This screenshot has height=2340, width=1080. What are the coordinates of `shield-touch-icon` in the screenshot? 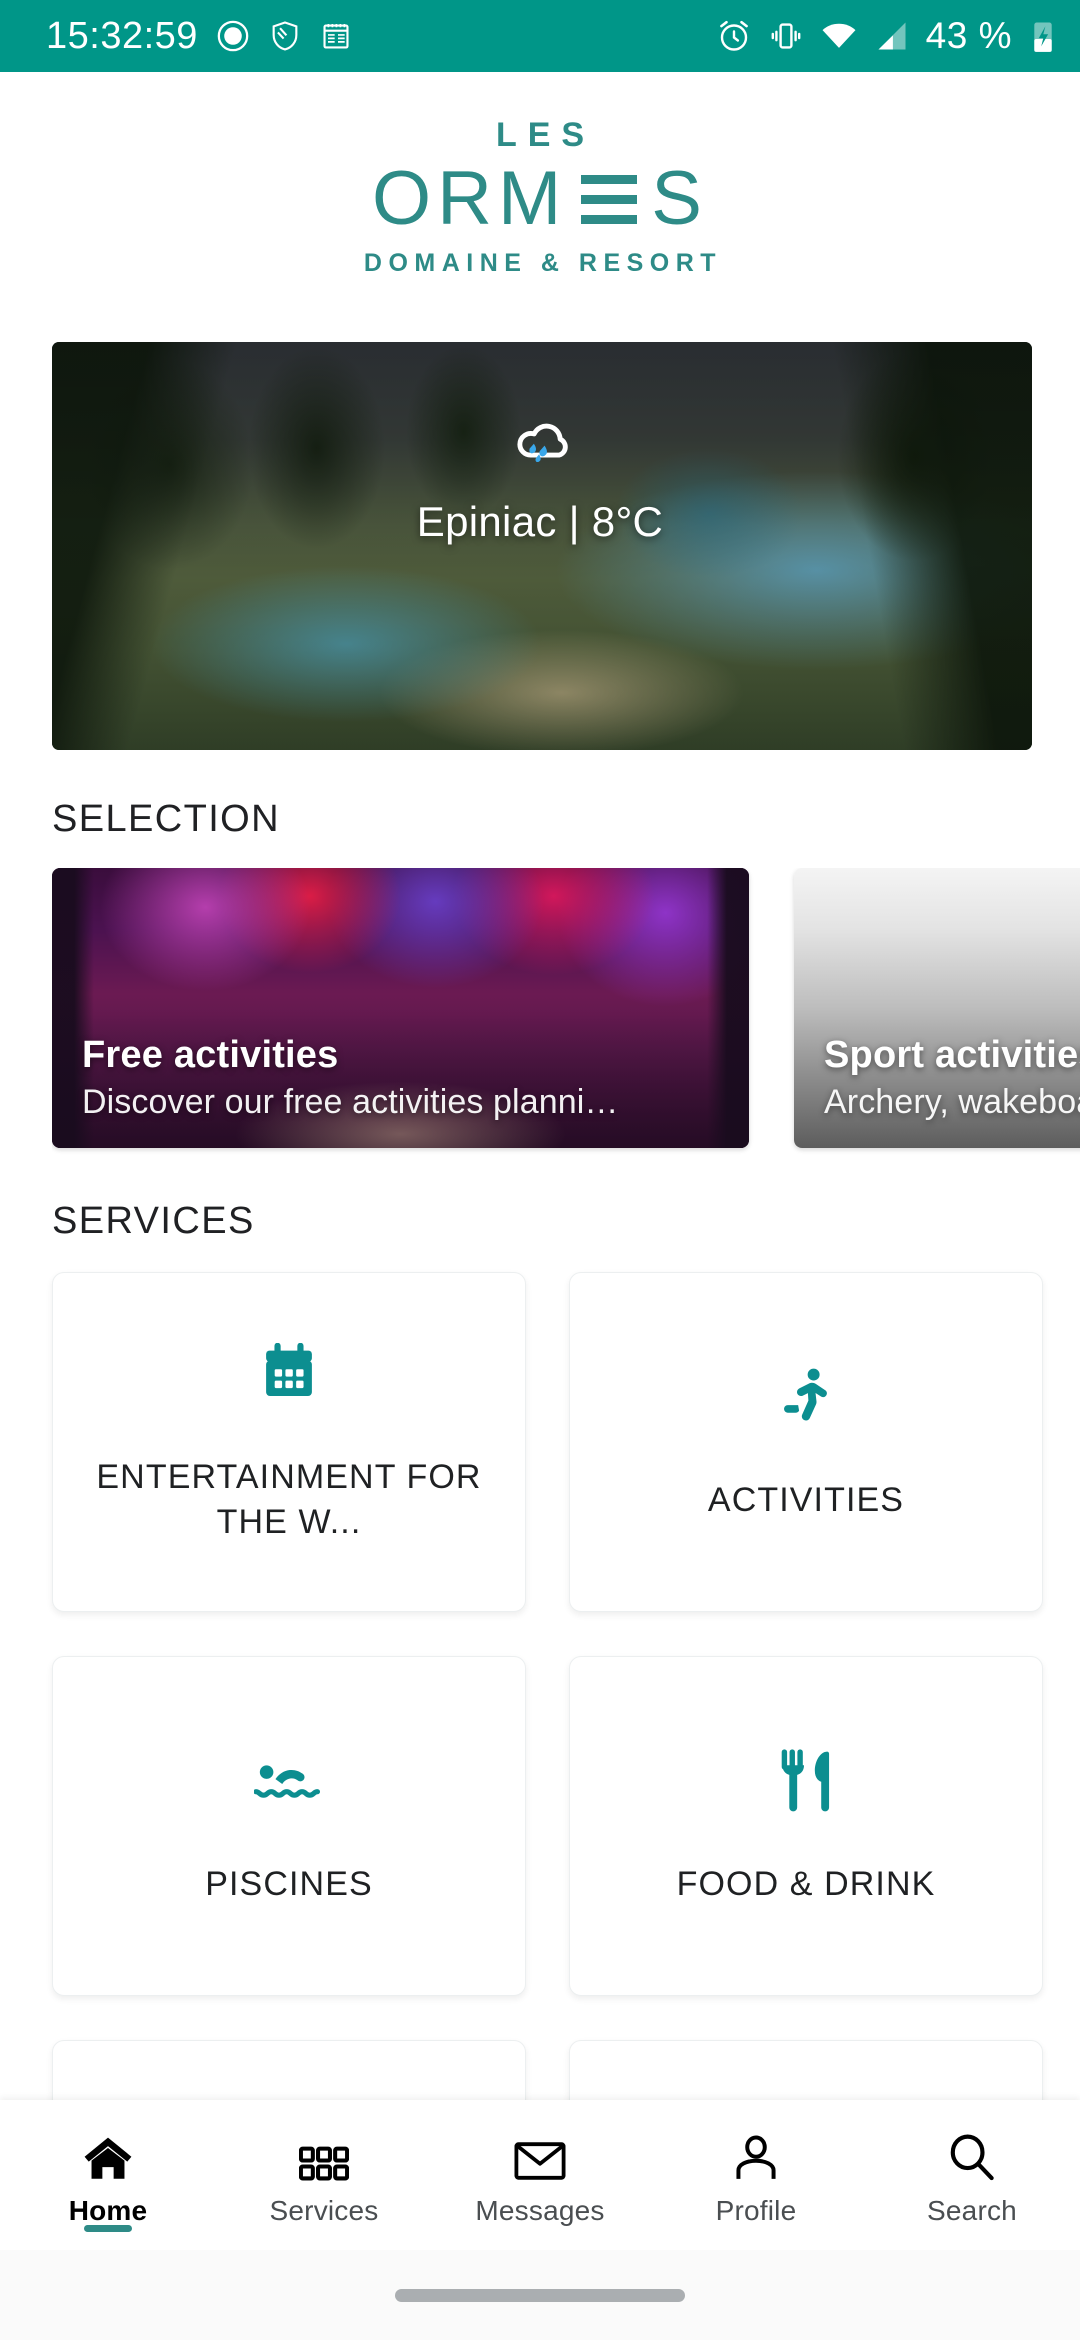 It's located at (285, 36).